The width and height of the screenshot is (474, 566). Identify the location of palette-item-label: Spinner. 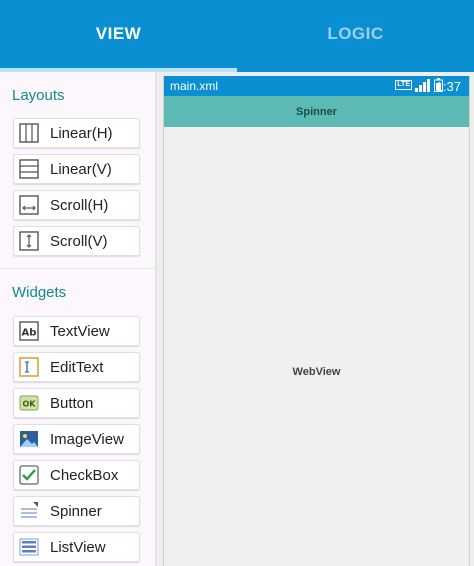
(76, 511).